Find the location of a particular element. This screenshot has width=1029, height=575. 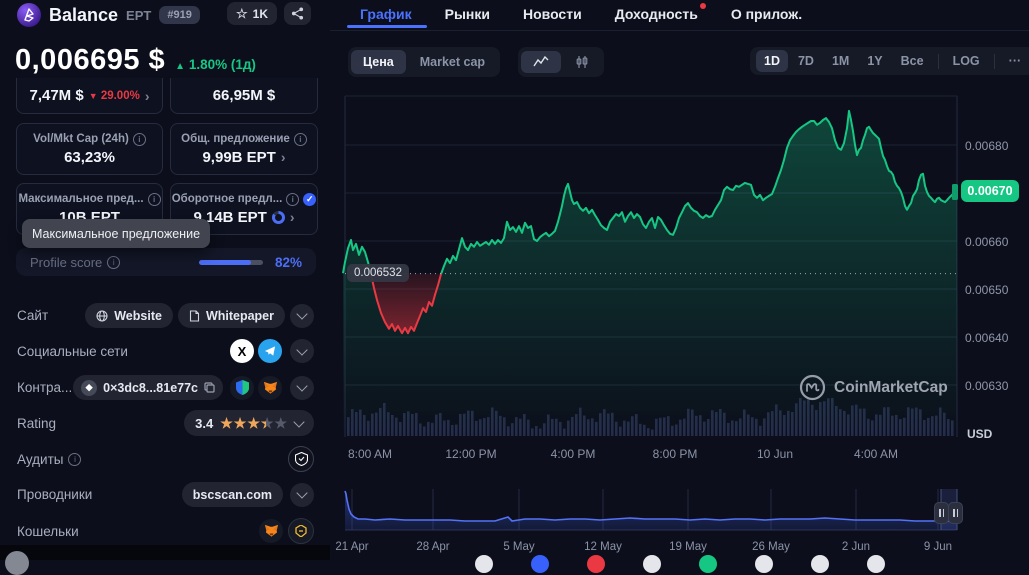

brush-date-label: 12 May is located at coordinates (603, 547).